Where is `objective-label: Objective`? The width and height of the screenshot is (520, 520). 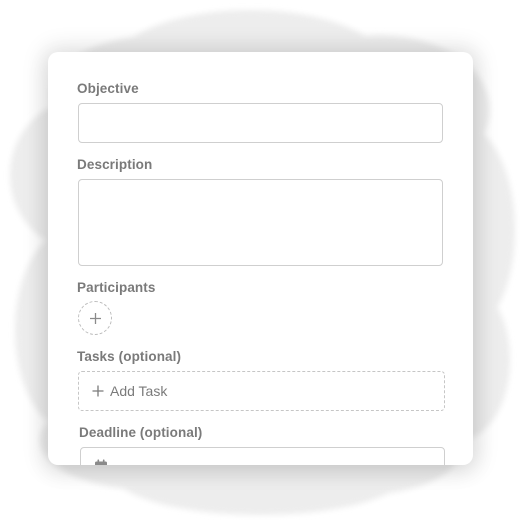
objective-label: Objective is located at coordinates (108, 88).